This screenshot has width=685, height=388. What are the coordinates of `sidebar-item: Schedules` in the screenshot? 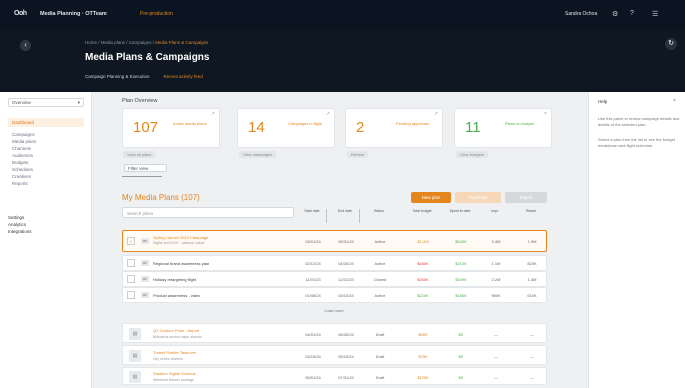 It's located at (22, 169).